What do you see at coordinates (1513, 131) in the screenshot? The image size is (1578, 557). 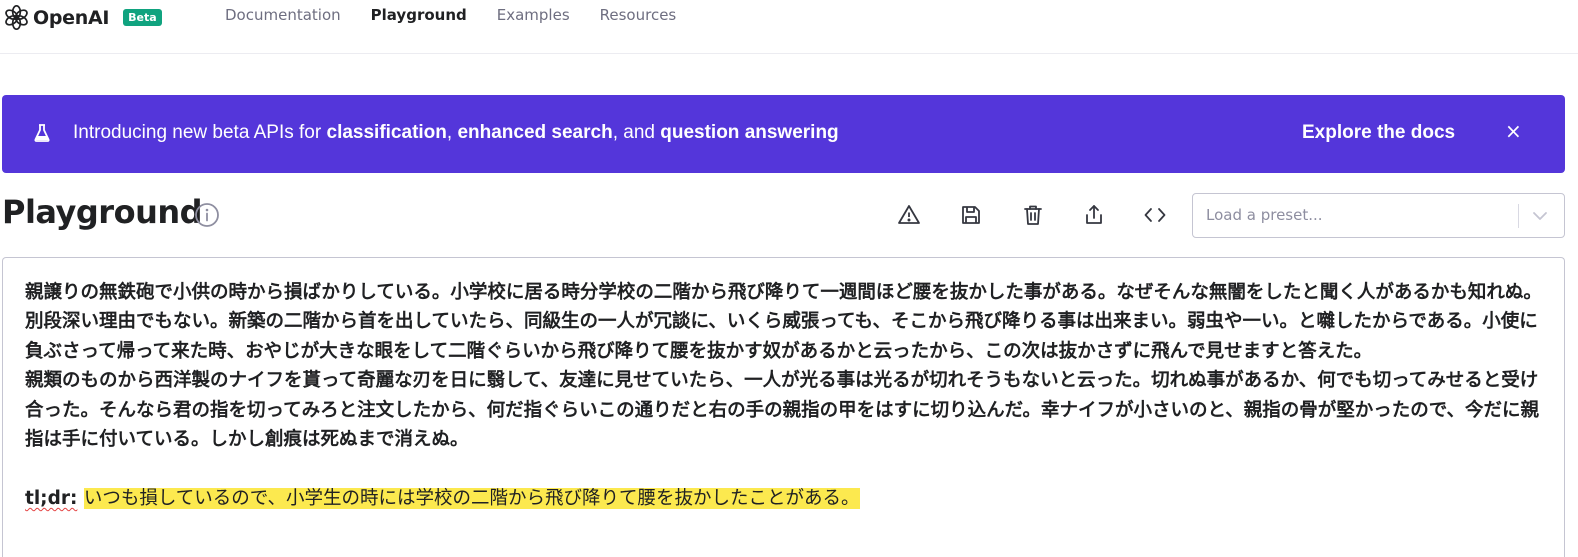 I see `close-icon: ×` at bounding box center [1513, 131].